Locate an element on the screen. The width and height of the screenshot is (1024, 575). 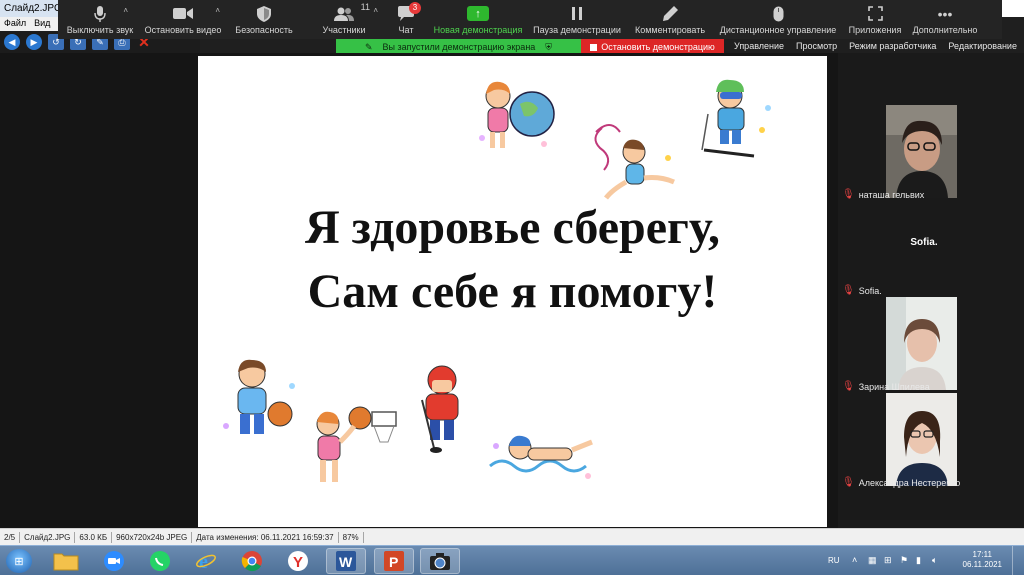
taskbar-powerpoint: P is located at coordinates (394, 561).